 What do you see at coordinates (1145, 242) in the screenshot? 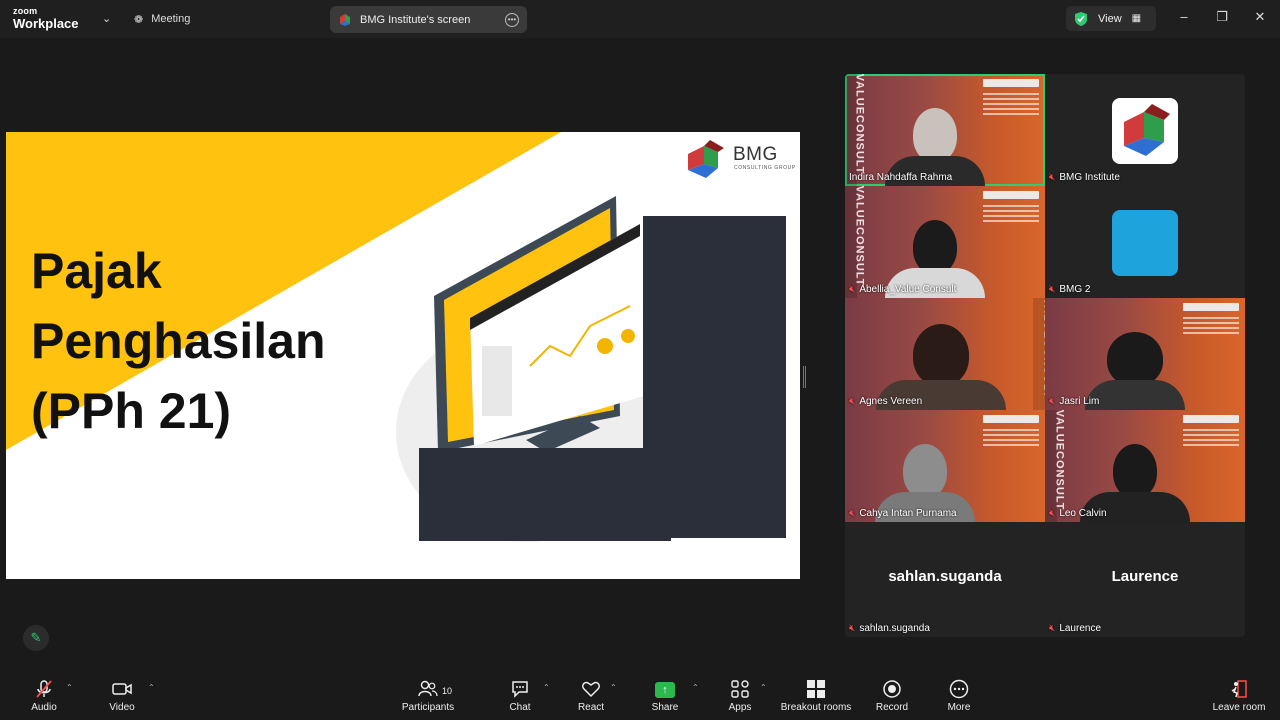
I see `participant-tile: 🔇︎ BMG 2` at bounding box center [1145, 242].